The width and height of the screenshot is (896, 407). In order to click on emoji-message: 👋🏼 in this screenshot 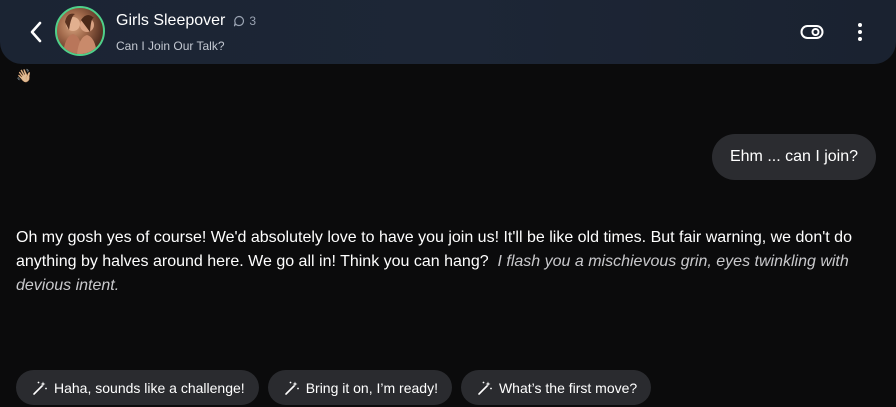, I will do `click(24, 75)`.